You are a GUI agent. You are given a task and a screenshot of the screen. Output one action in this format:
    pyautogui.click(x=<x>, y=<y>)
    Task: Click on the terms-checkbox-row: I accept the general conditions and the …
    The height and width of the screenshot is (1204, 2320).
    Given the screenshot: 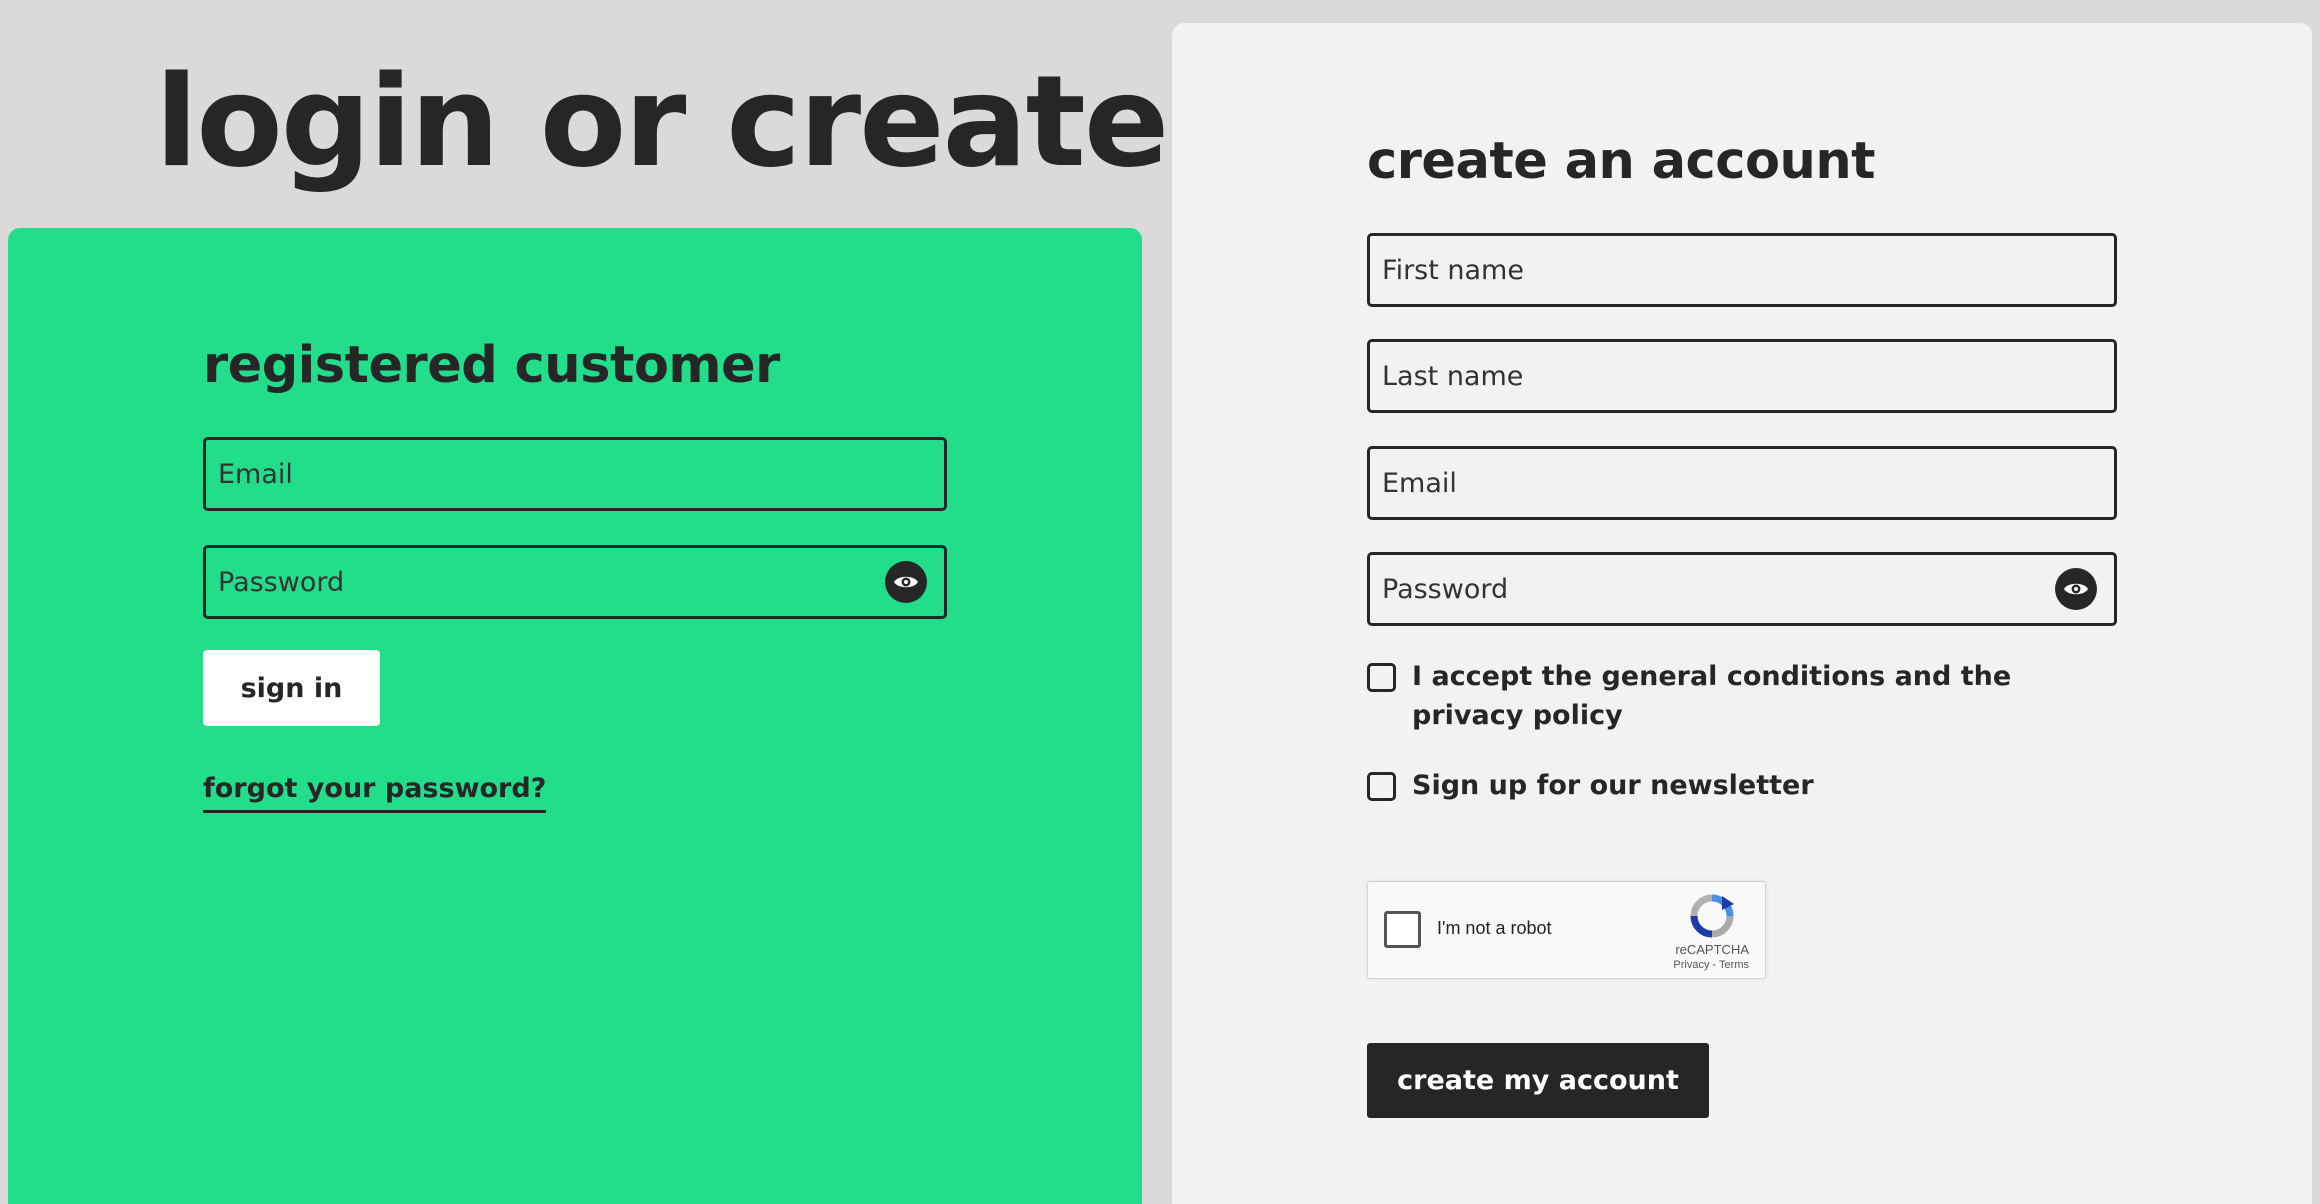 What is the action you would take?
    pyautogui.click(x=1714, y=696)
    